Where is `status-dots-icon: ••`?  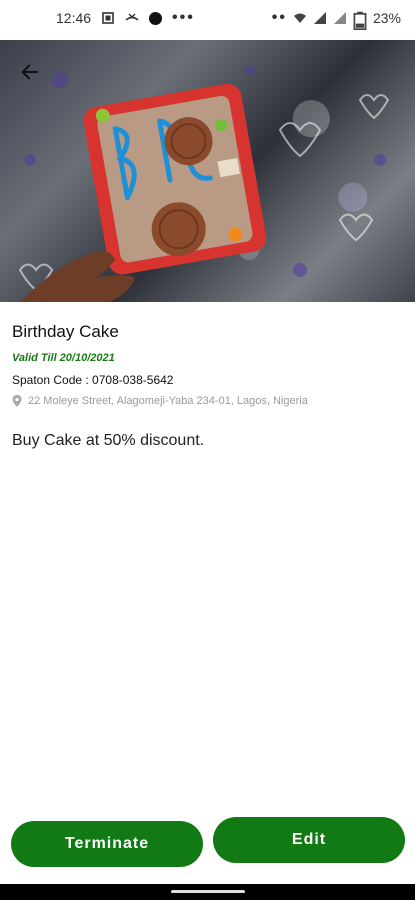
status-dots-icon: •• is located at coordinates (279, 17).